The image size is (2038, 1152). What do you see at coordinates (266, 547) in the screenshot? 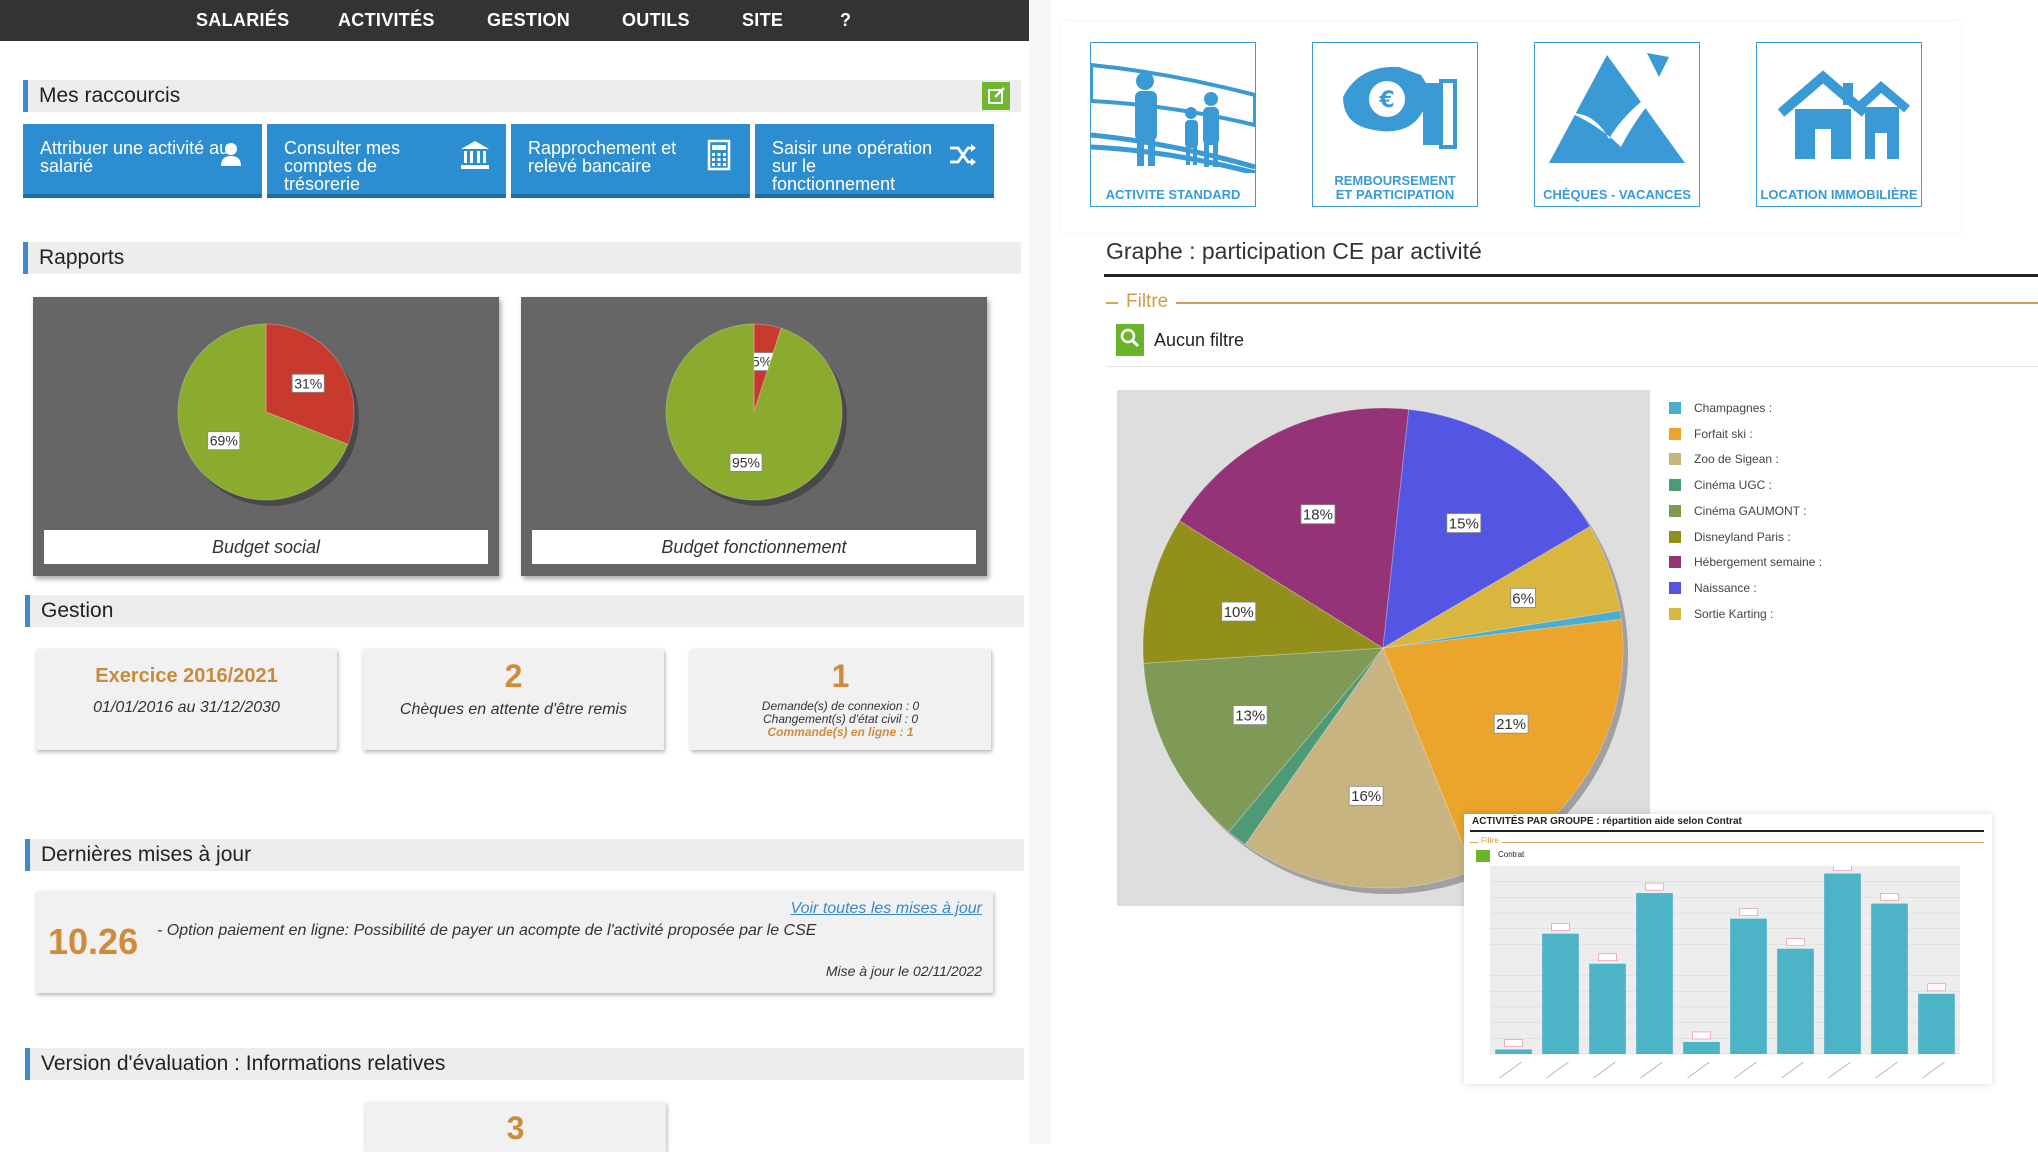
I see `chart-caption: Budget social` at bounding box center [266, 547].